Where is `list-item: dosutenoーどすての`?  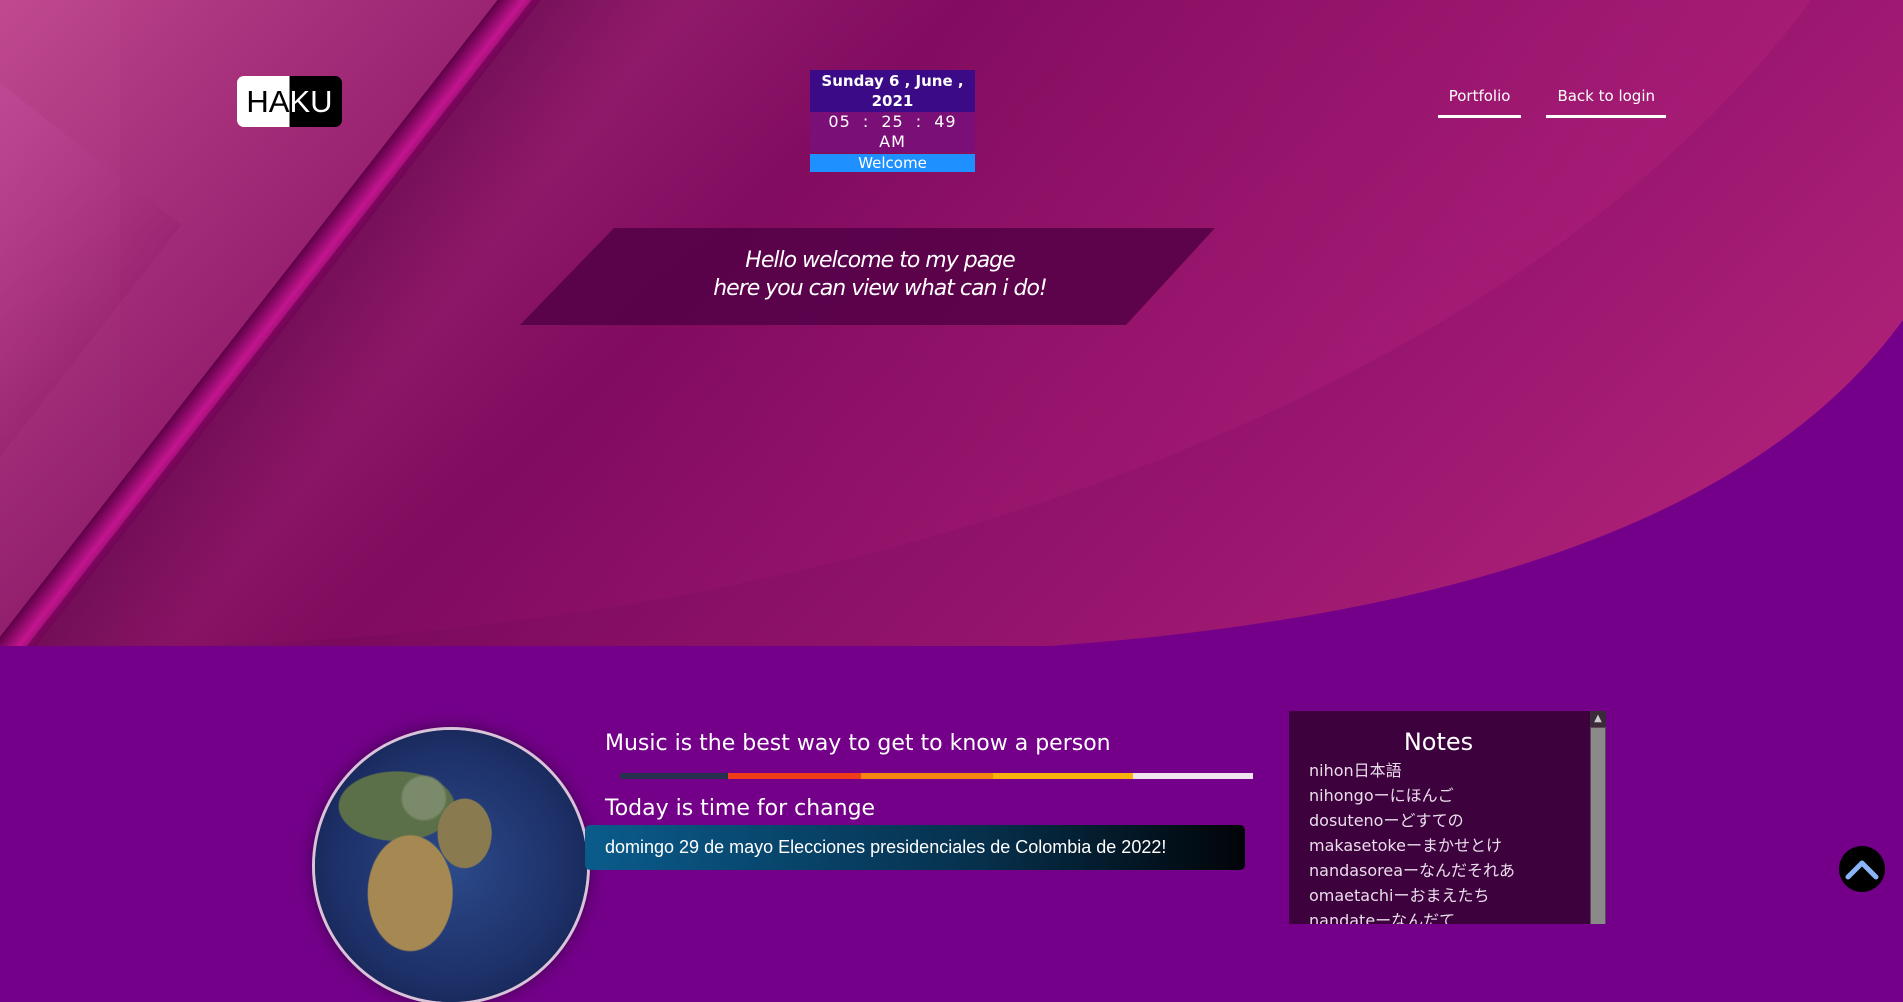 list-item: dosutenoーどすての is located at coordinates (1386, 820).